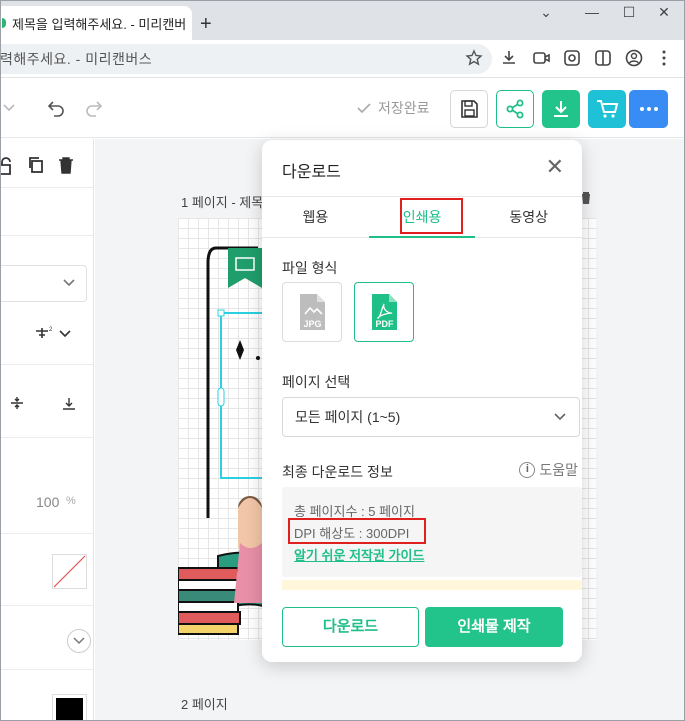  I want to click on browser-menu-icon, so click(664, 58).